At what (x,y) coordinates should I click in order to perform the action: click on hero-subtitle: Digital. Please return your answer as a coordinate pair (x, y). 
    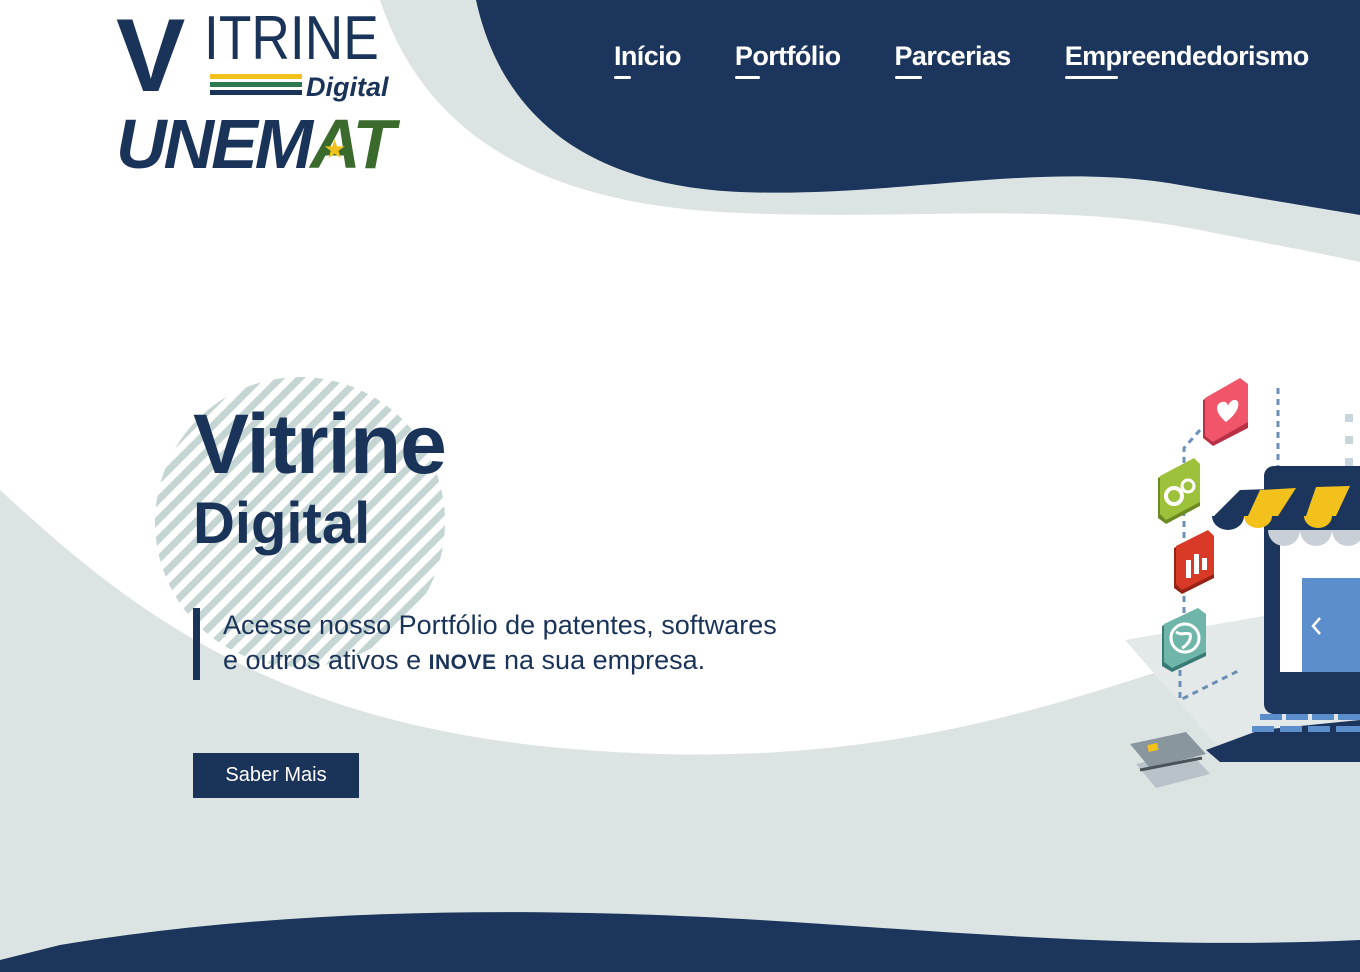
    Looking at the image, I should click on (282, 523).